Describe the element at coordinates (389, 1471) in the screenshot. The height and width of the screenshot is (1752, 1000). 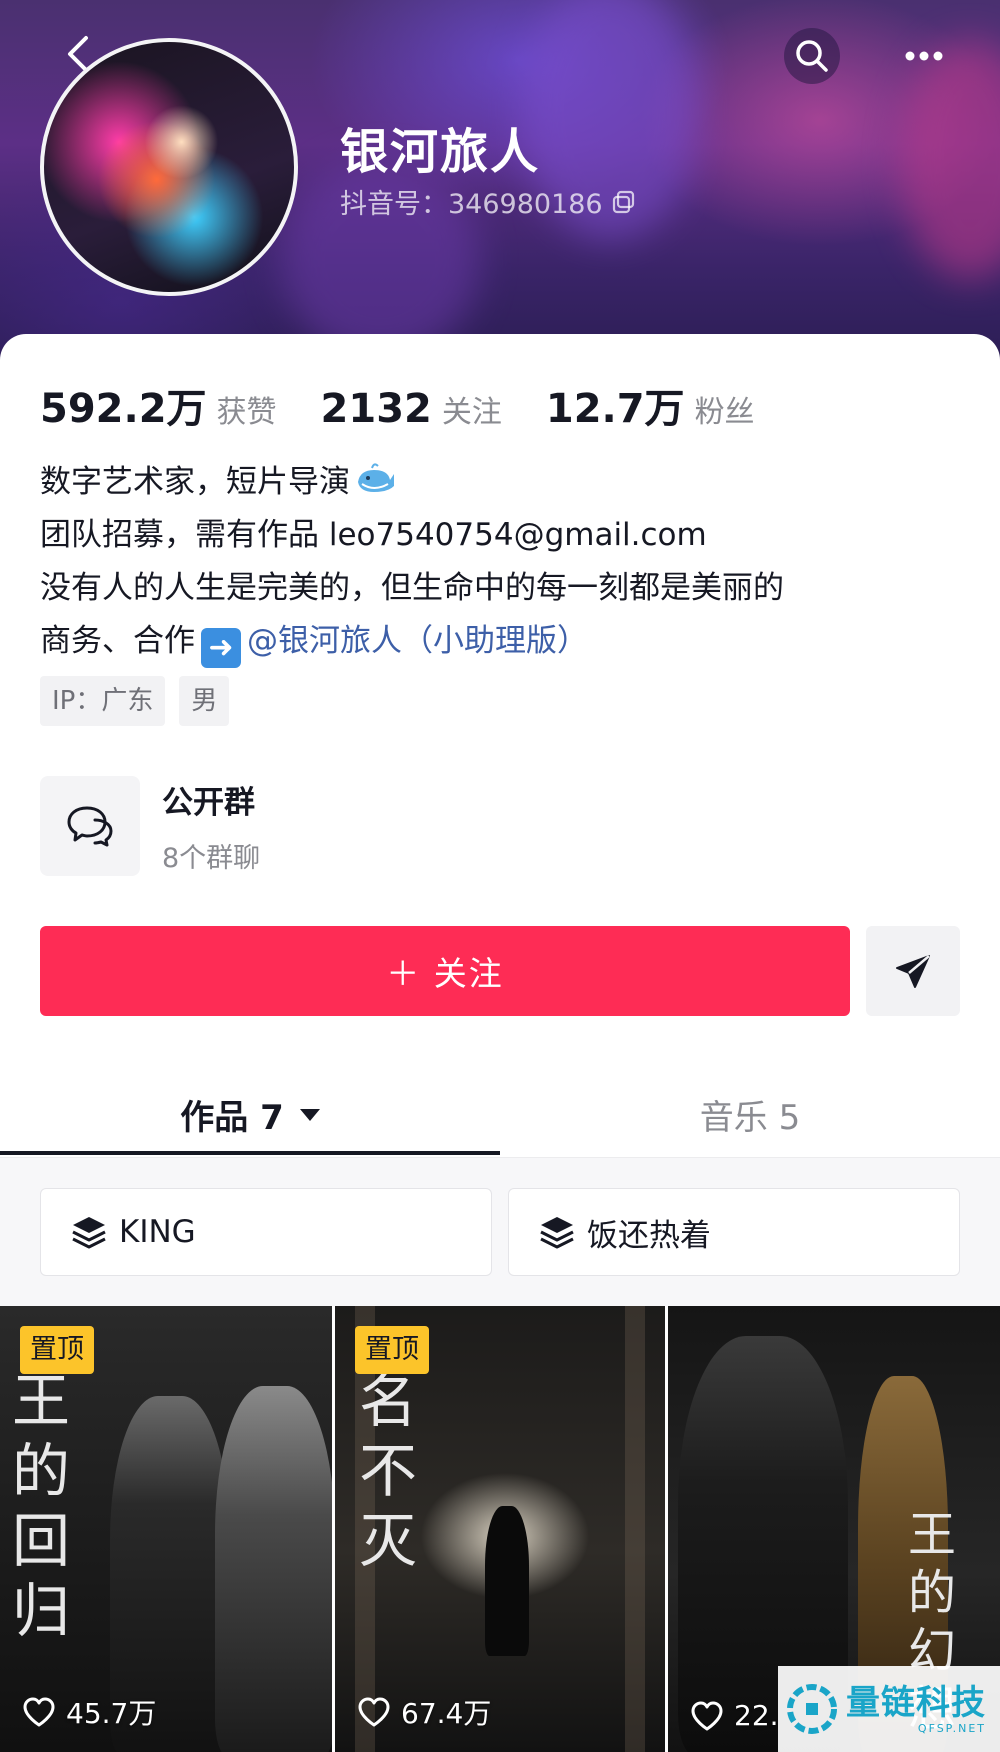
I see `poster-title: 名不灭` at that location.